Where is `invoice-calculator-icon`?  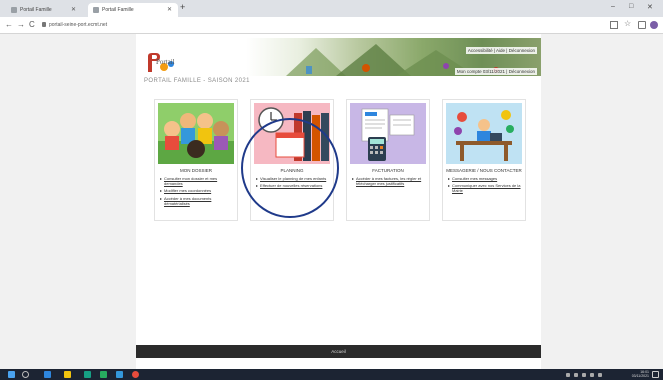 invoice-calculator-icon is located at coordinates (388, 133).